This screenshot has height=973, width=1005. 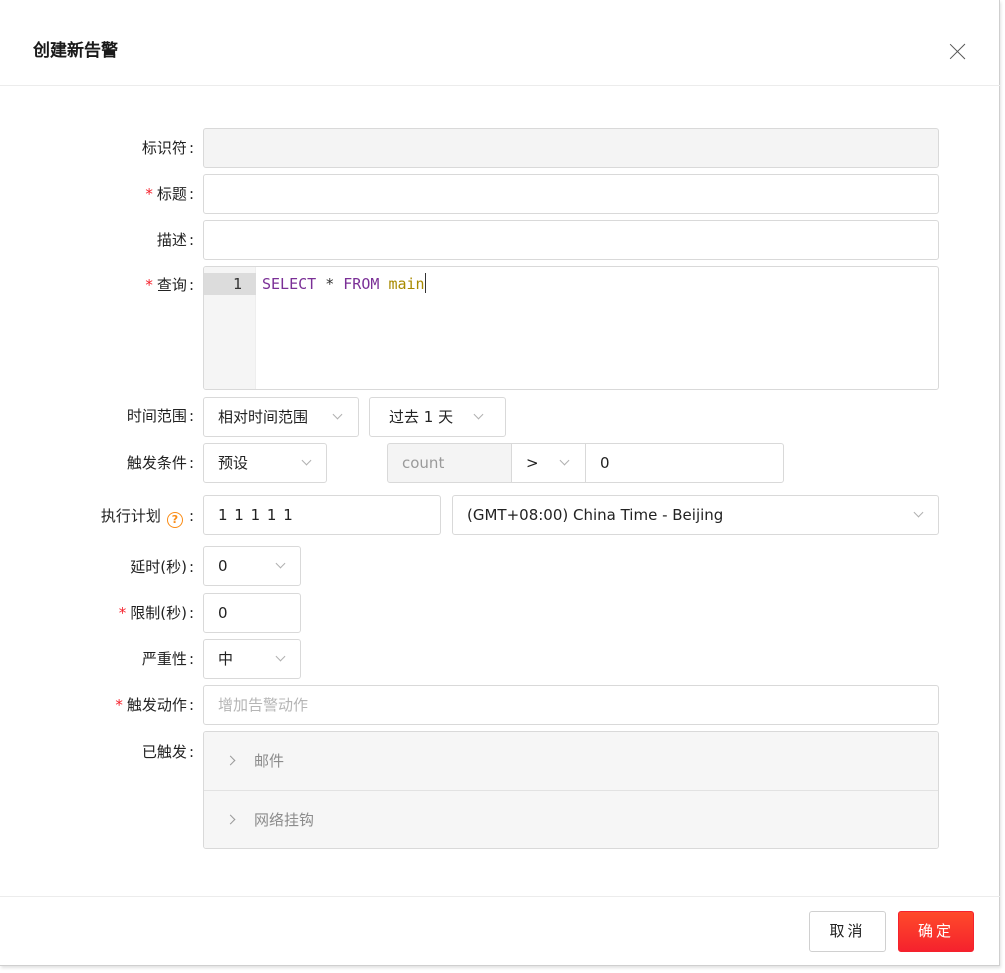 I want to click on severity-select: 中, so click(x=252, y=659).